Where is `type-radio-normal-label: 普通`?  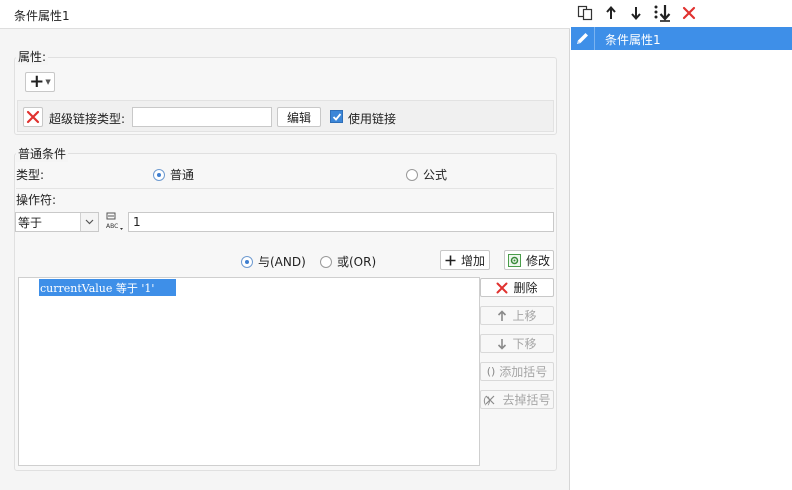 type-radio-normal-label: 普通 is located at coordinates (182, 175).